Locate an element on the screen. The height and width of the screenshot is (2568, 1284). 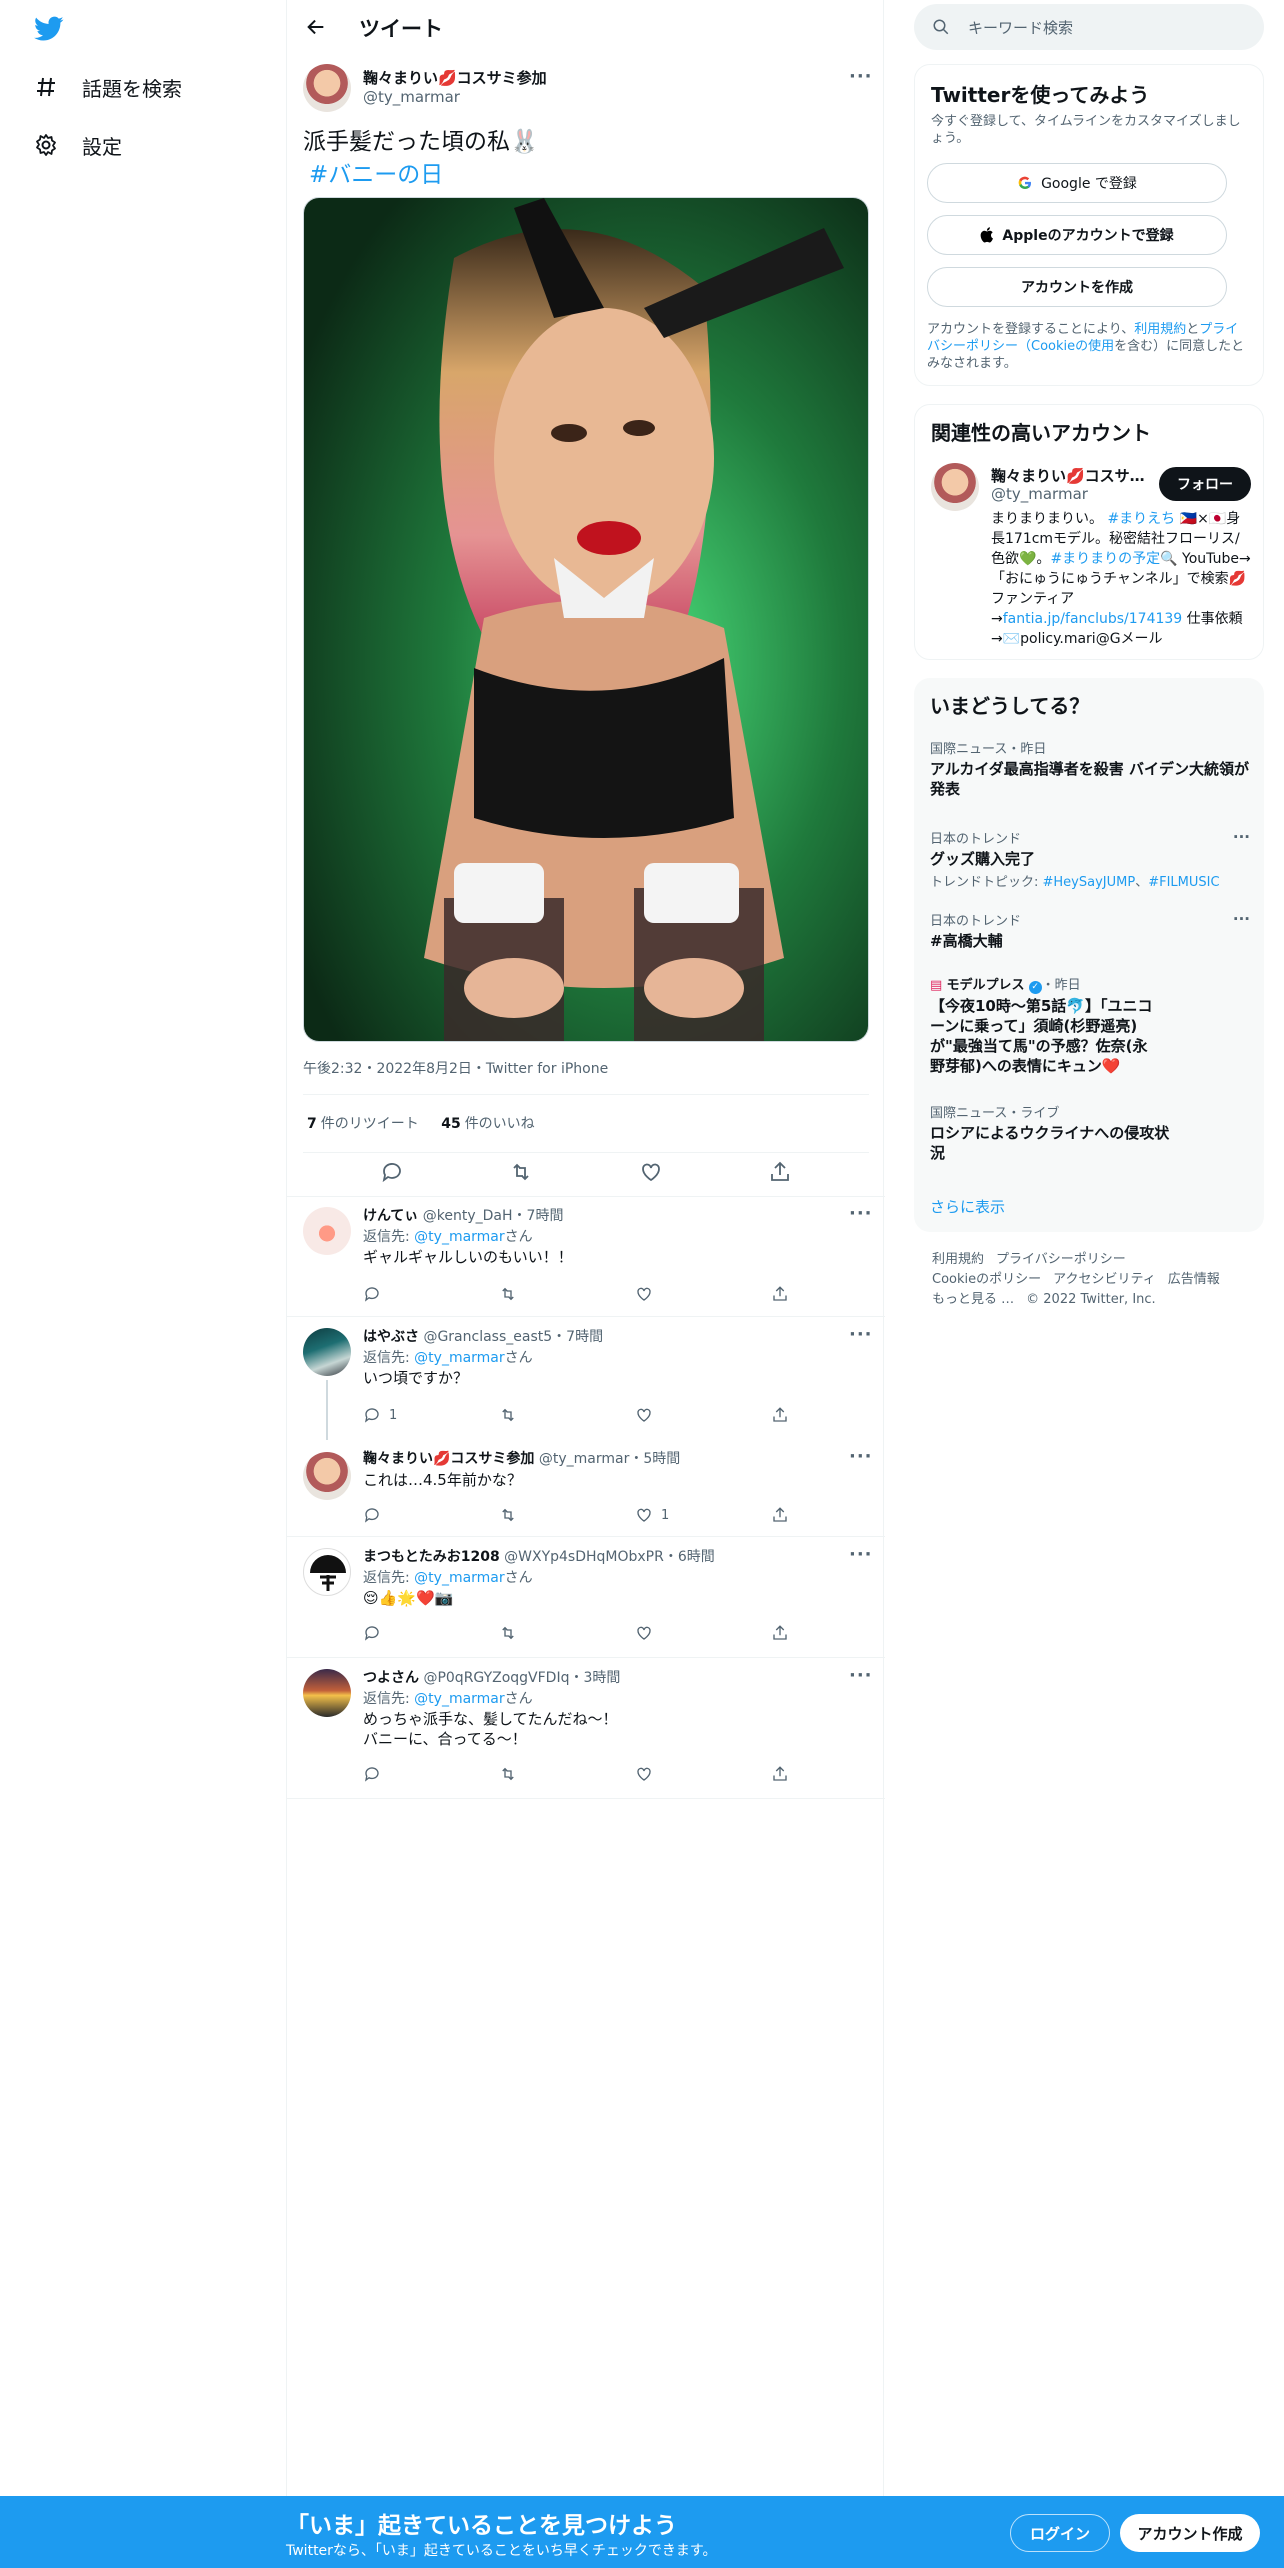
retweet-label: 件のリツイート is located at coordinates (370, 1124).